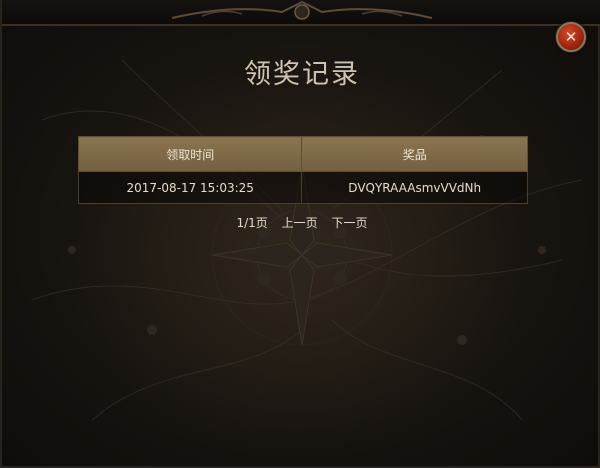  I want to click on dialog-title: 领奖记录, so click(302, 74).